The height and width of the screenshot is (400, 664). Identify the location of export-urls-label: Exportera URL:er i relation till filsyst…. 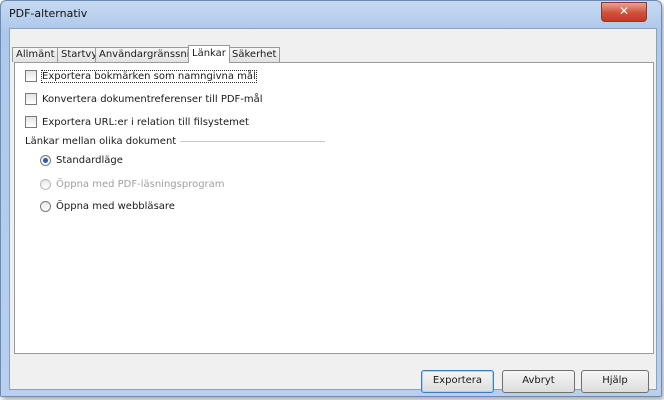
(145, 122).